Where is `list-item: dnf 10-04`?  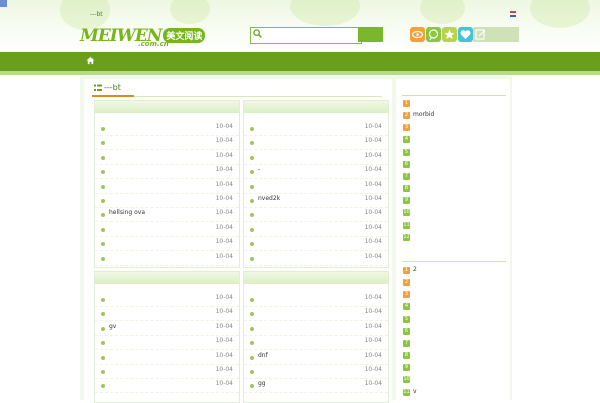
list-item: dnf 10-04 is located at coordinates (316, 357).